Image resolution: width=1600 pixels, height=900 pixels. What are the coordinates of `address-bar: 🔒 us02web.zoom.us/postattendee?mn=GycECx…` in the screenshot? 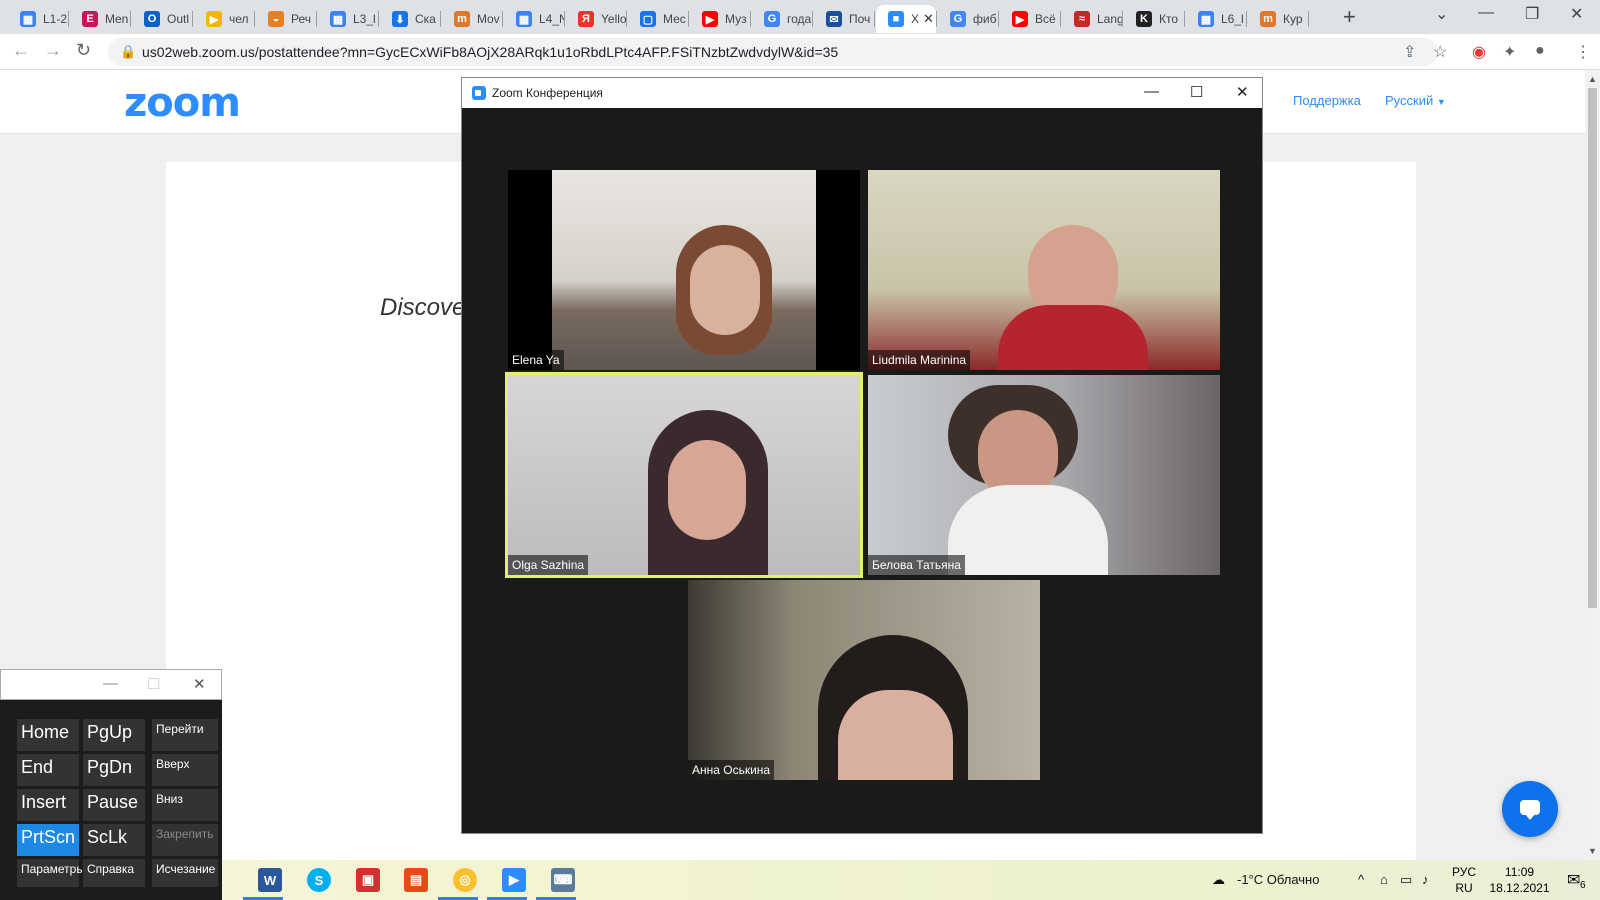 It's located at (773, 52).